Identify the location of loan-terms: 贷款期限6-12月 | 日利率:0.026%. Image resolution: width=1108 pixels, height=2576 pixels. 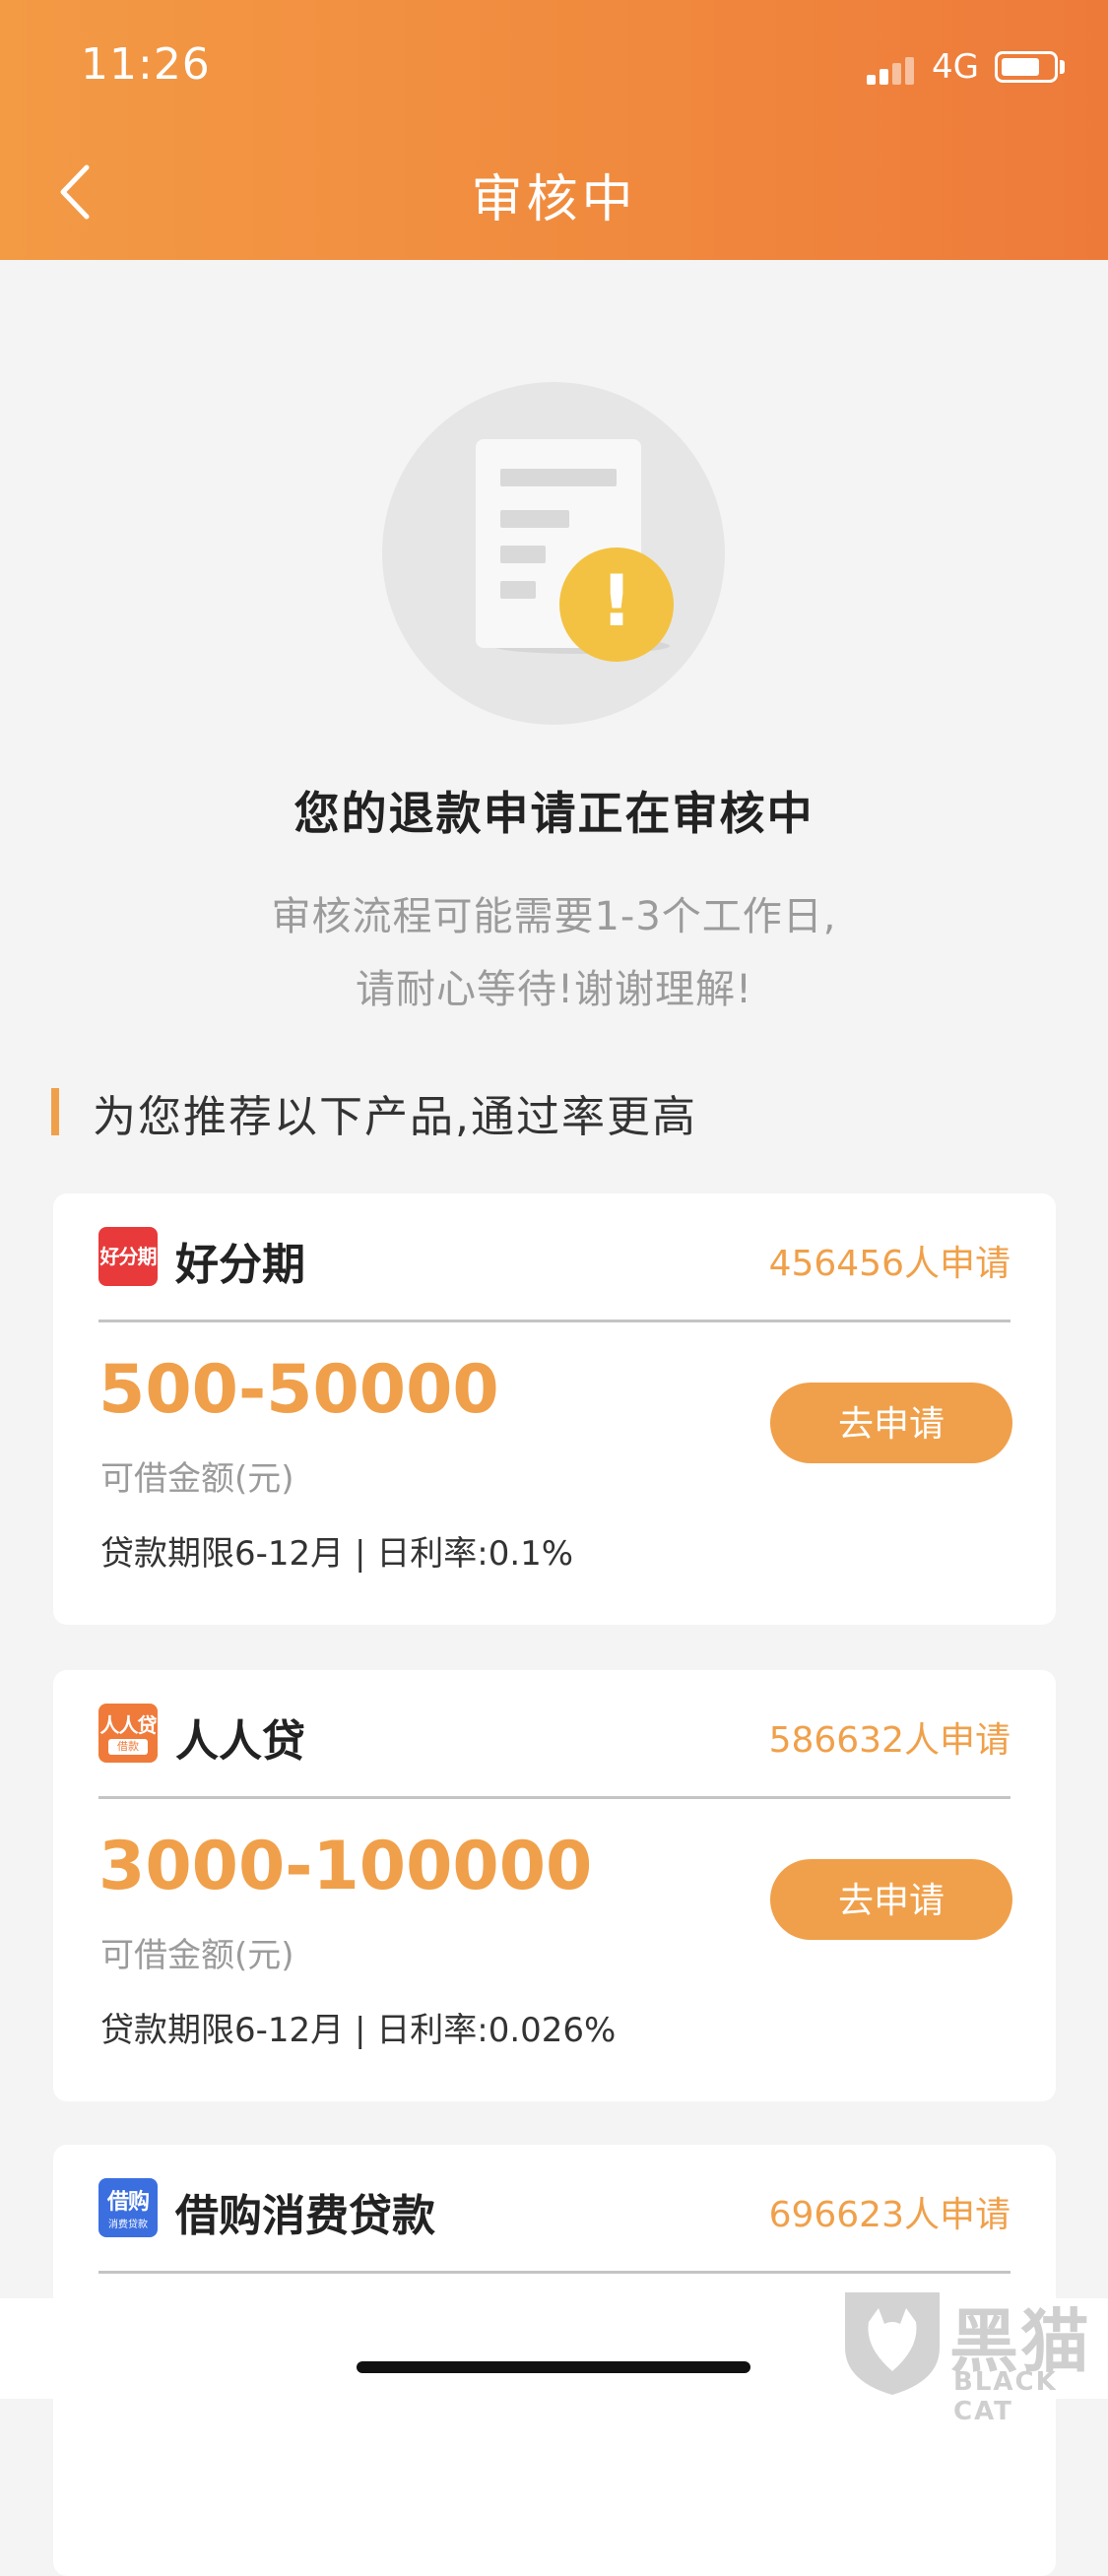
(358, 2030).